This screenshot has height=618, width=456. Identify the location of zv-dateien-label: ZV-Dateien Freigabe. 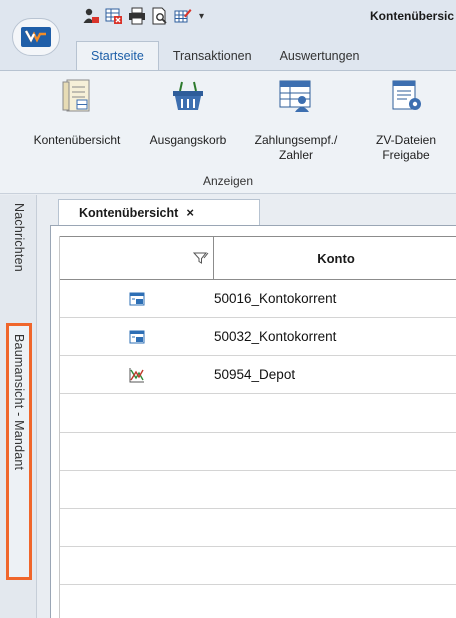
(406, 147).